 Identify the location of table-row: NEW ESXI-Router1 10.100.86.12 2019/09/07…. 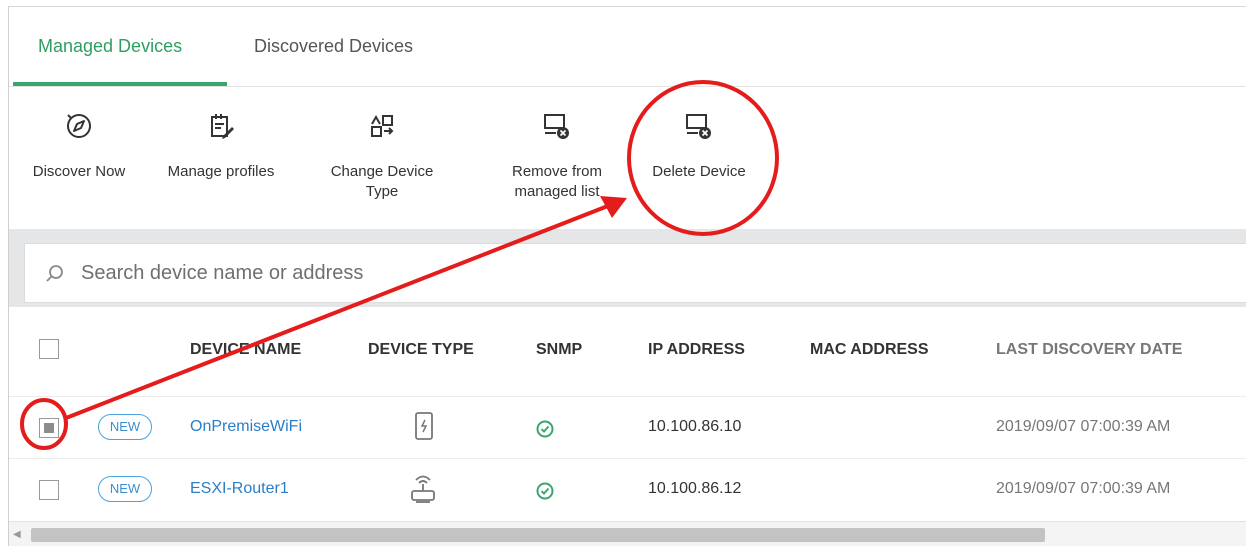
(627, 489).